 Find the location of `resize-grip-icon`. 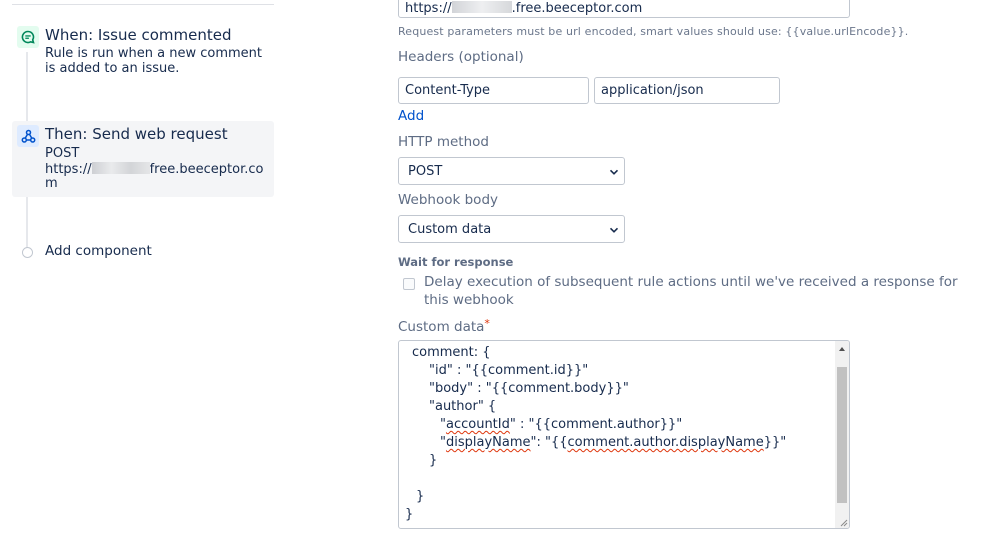

resize-grip-icon is located at coordinates (843, 522).